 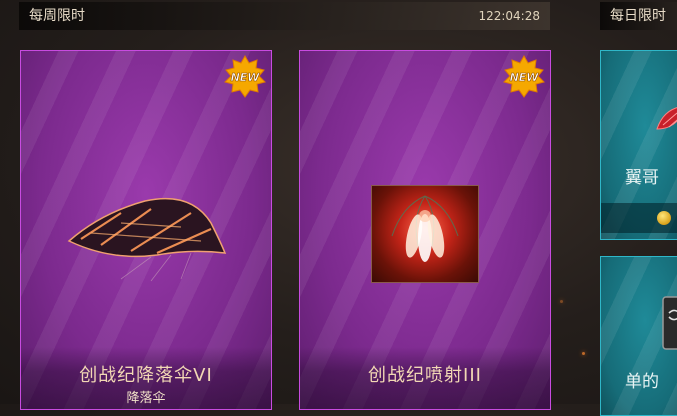 I want to click on daily-section-header: 每日限时, so click(x=638, y=16).